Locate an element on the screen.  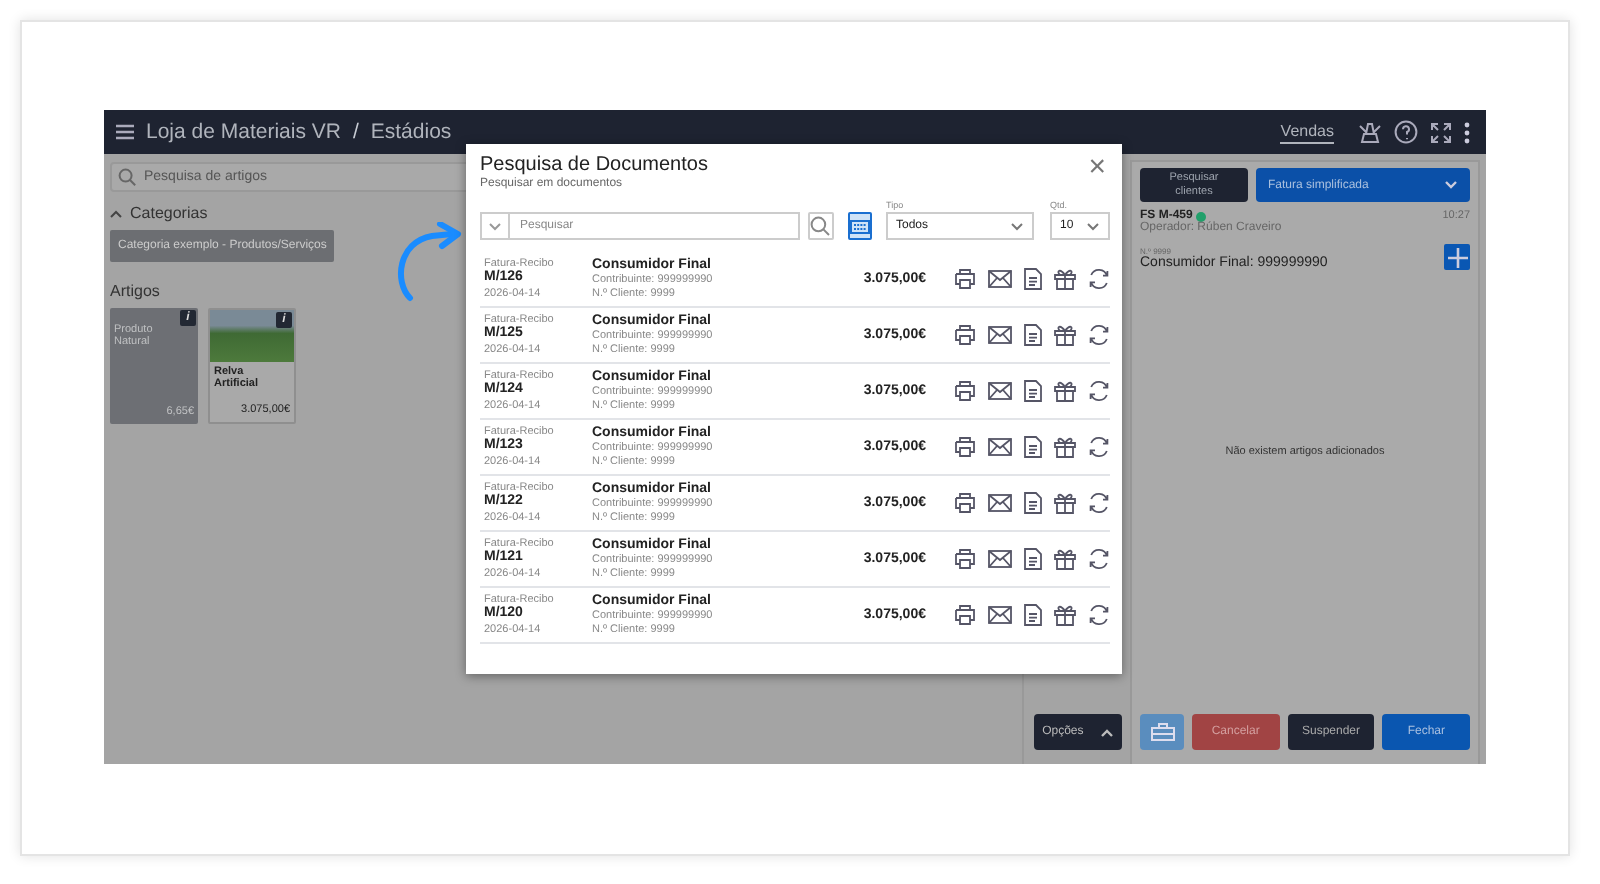
store-title: Loja de Materiais VR is located at coordinates (243, 132).